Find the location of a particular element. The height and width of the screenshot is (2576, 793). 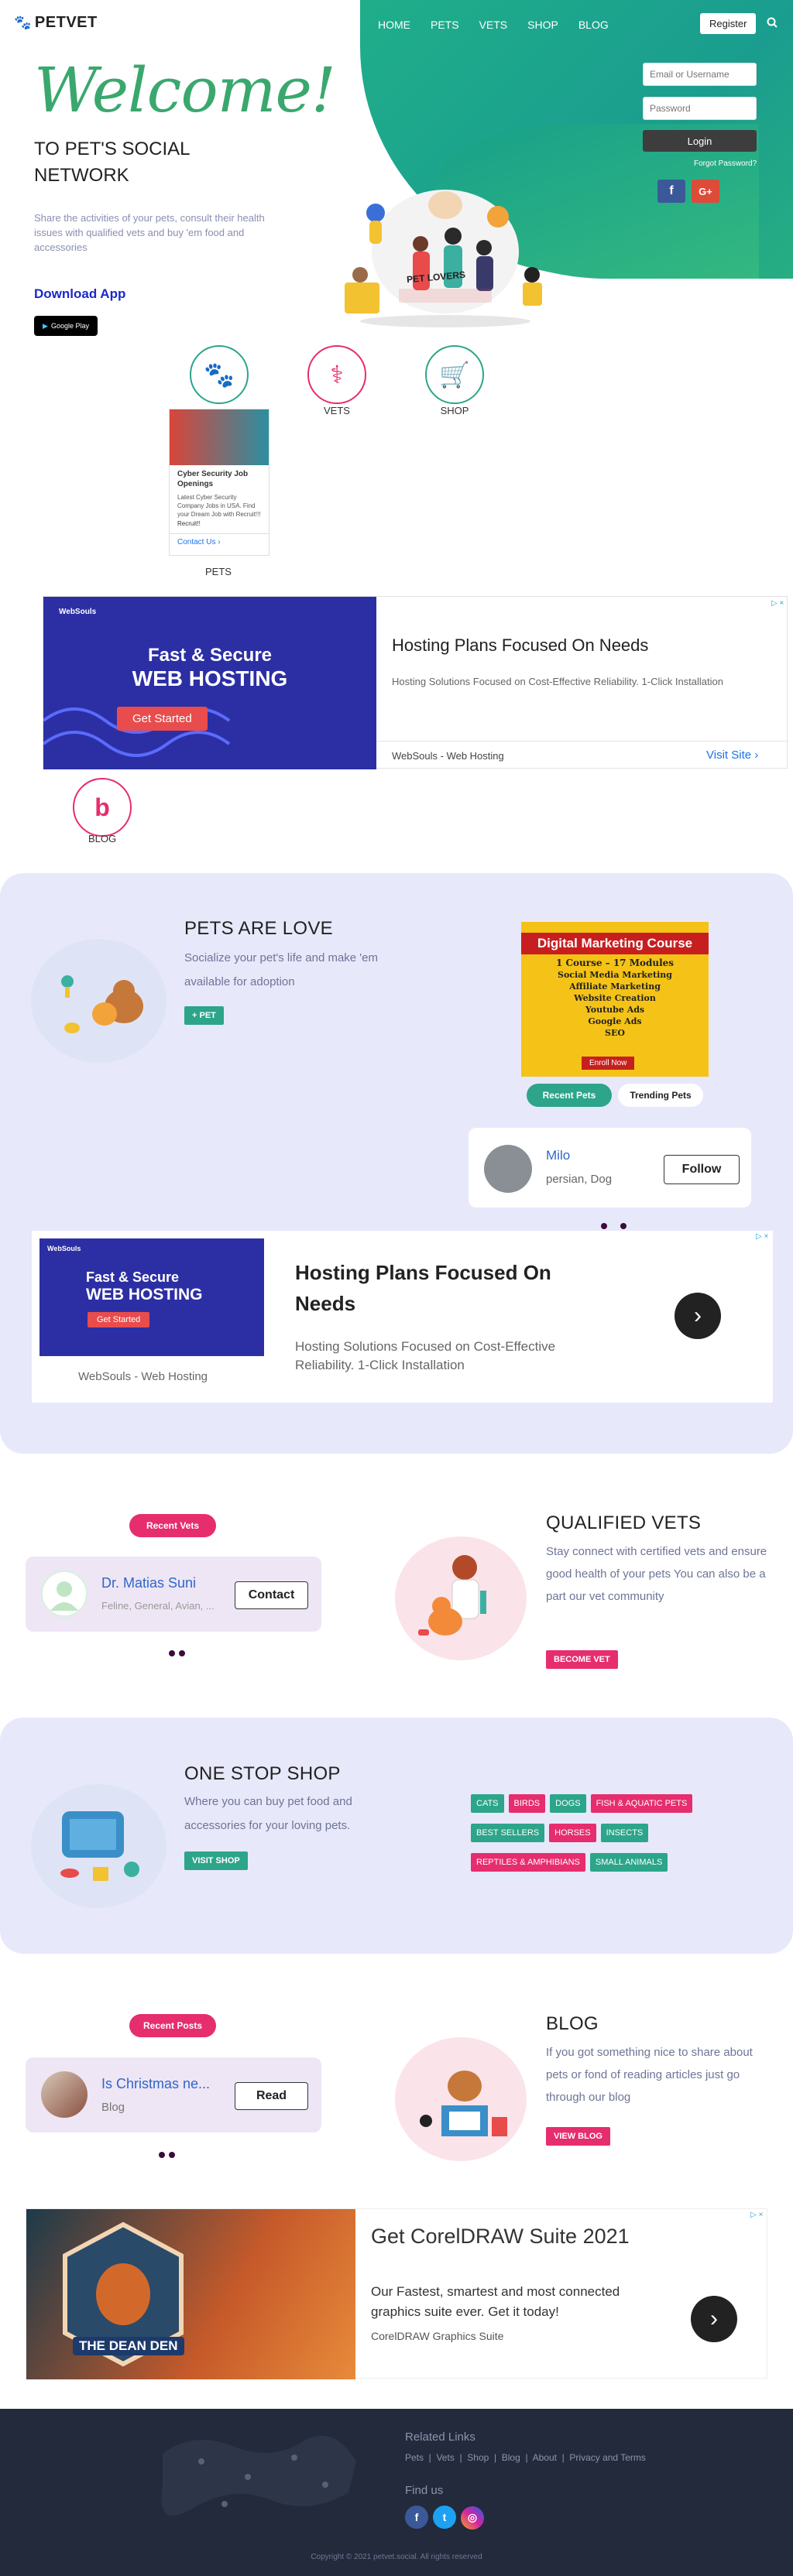

footer-link-about: About is located at coordinates (545, 2457).